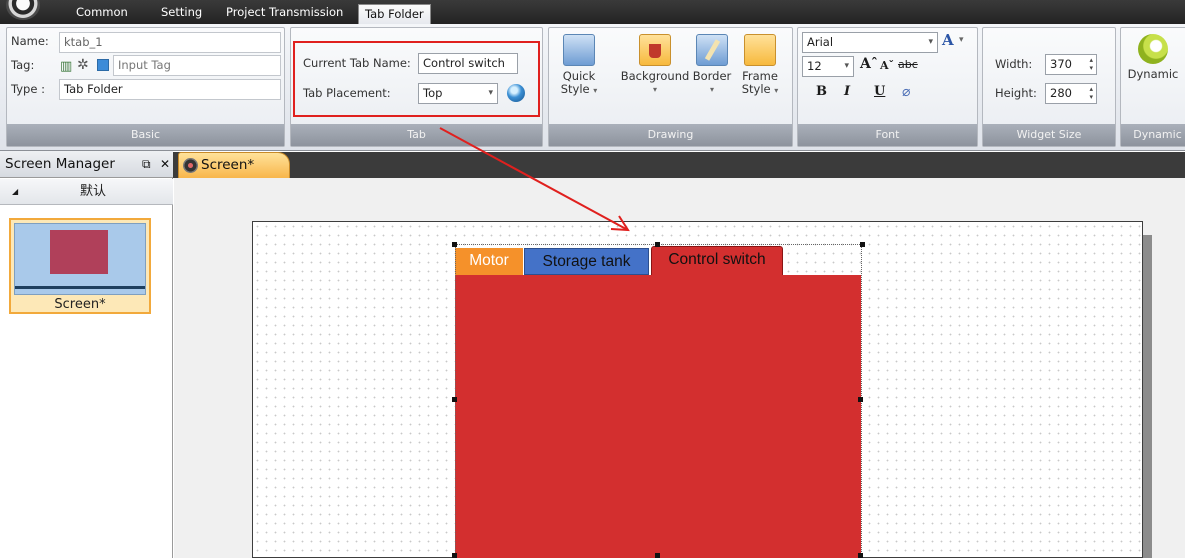 The width and height of the screenshot is (1185, 558). Describe the element at coordinates (86, 354) in the screenshot. I see `screen-manager-panel: Screen Manager ⧉ ✕ ◢ 默认 Screen*` at that location.